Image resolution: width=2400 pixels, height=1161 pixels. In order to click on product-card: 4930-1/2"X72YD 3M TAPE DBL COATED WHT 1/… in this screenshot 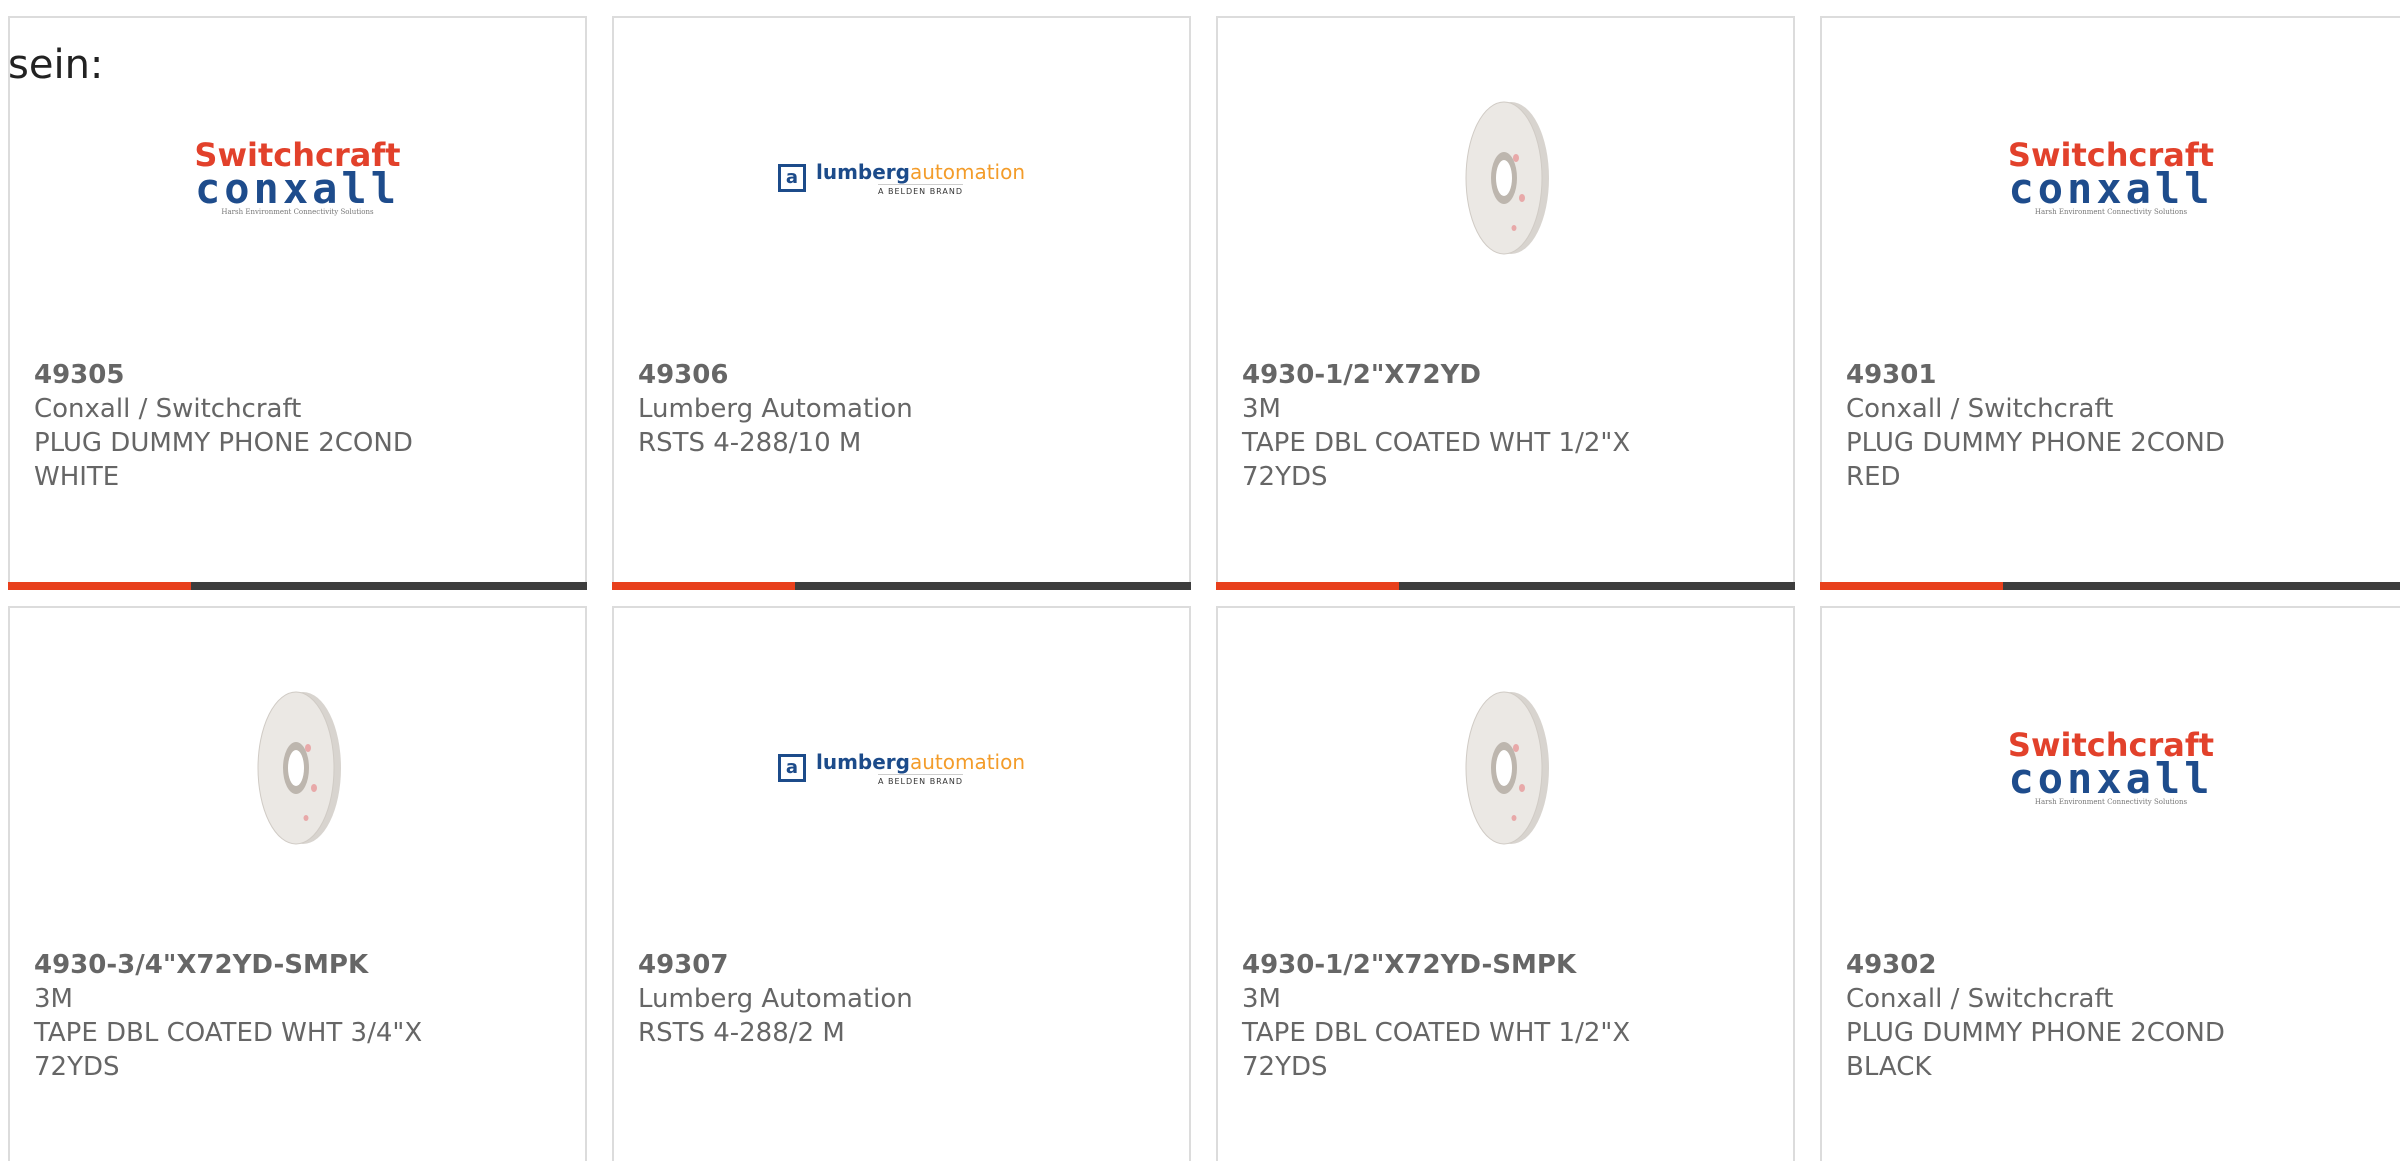, I will do `click(1505, 303)`.